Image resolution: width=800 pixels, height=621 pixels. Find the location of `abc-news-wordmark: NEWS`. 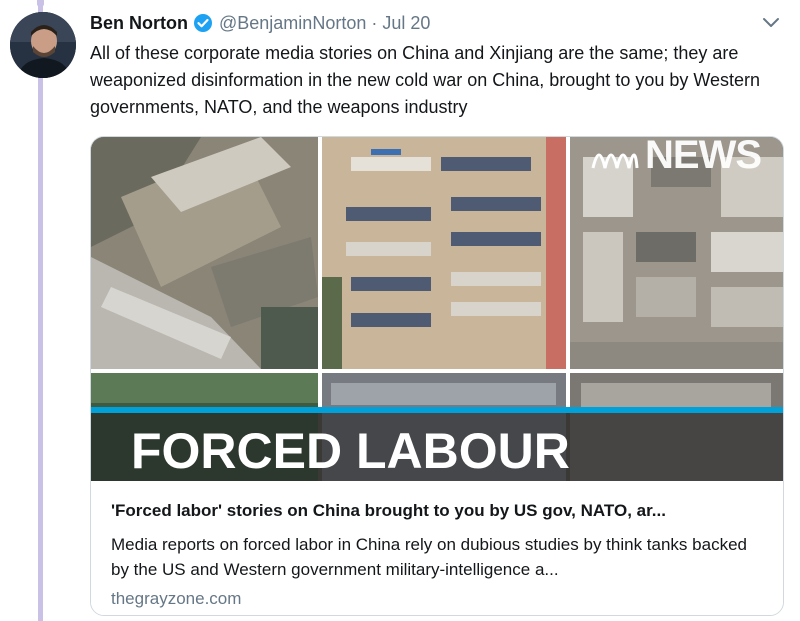

abc-news-wordmark: NEWS is located at coordinates (703, 156).